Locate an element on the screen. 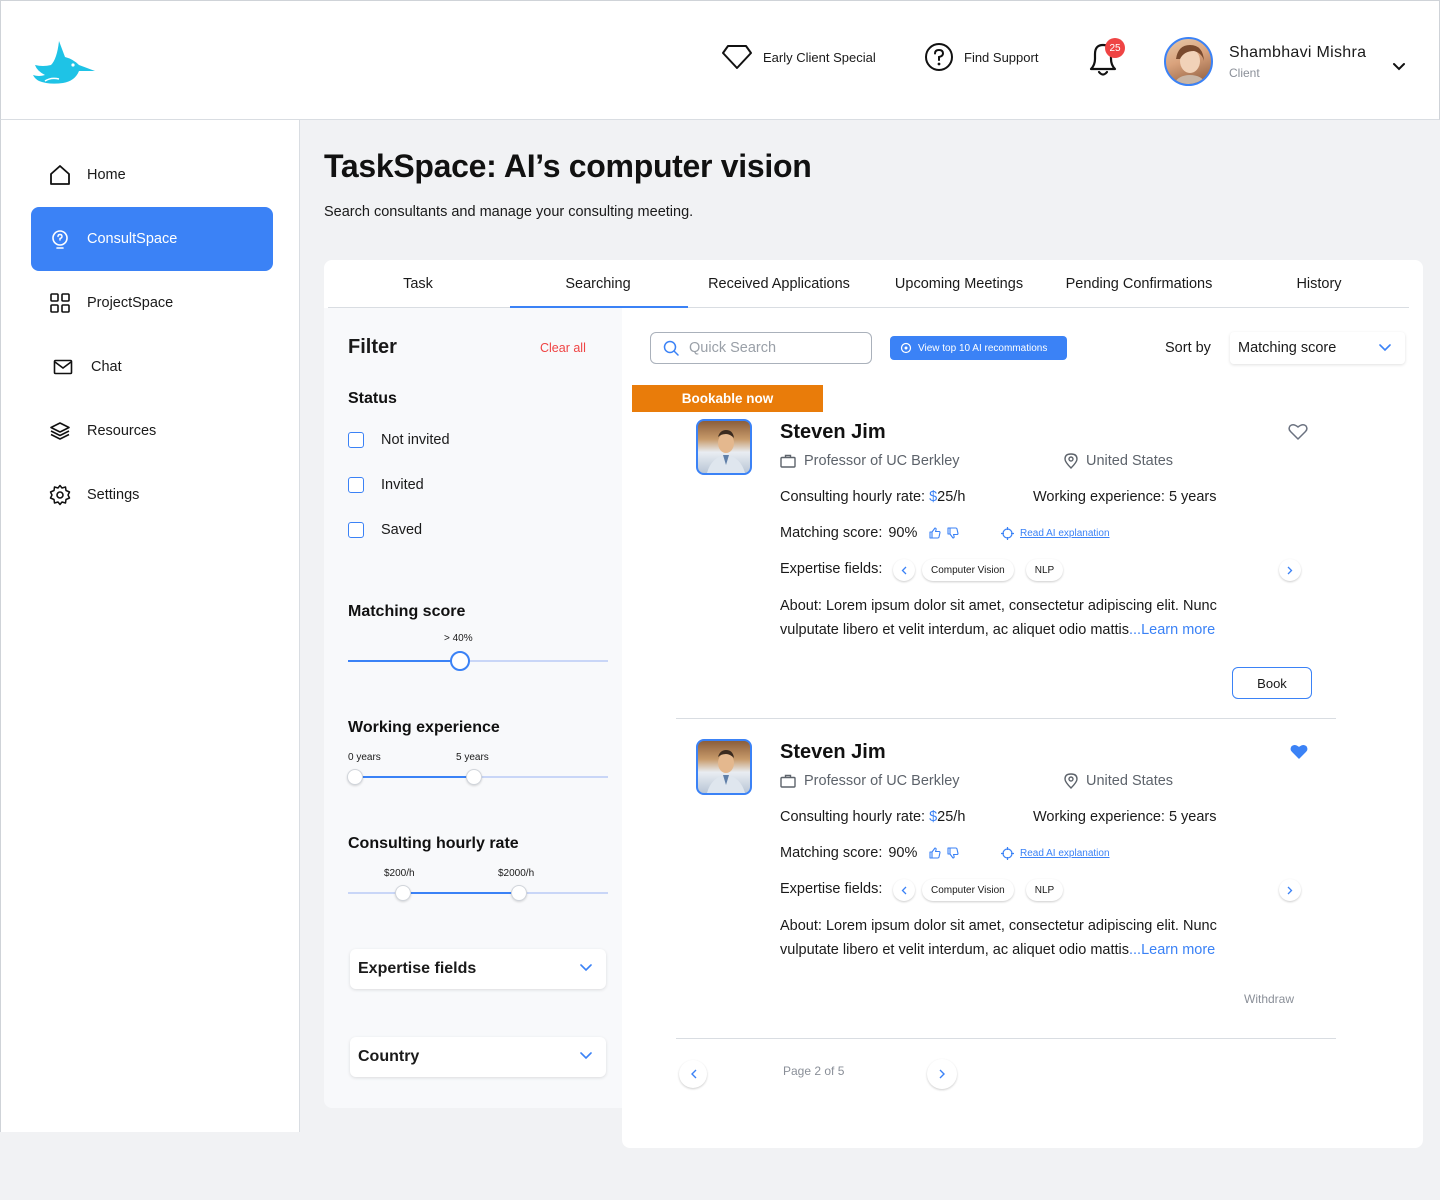  matching-score-handle is located at coordinates (460, 661).